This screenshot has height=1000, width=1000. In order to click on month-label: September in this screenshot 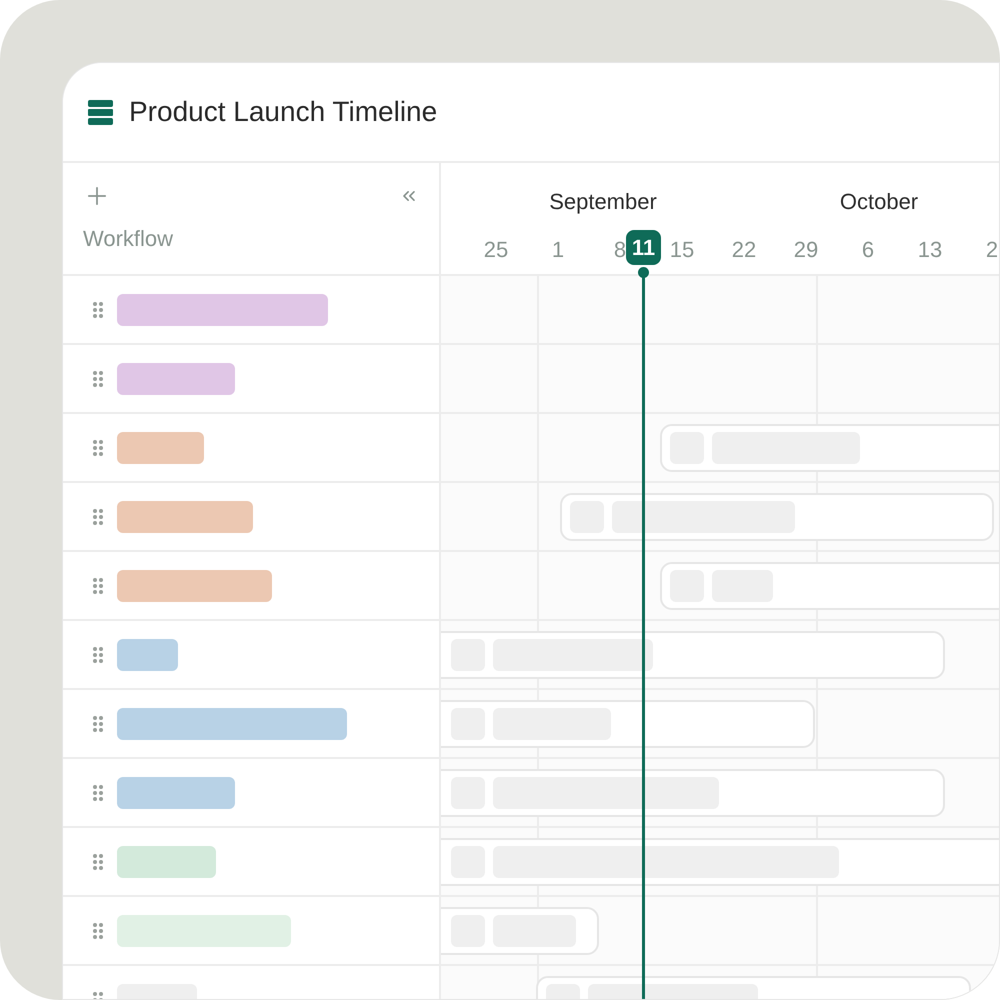, I will do `click(603, 202)`.